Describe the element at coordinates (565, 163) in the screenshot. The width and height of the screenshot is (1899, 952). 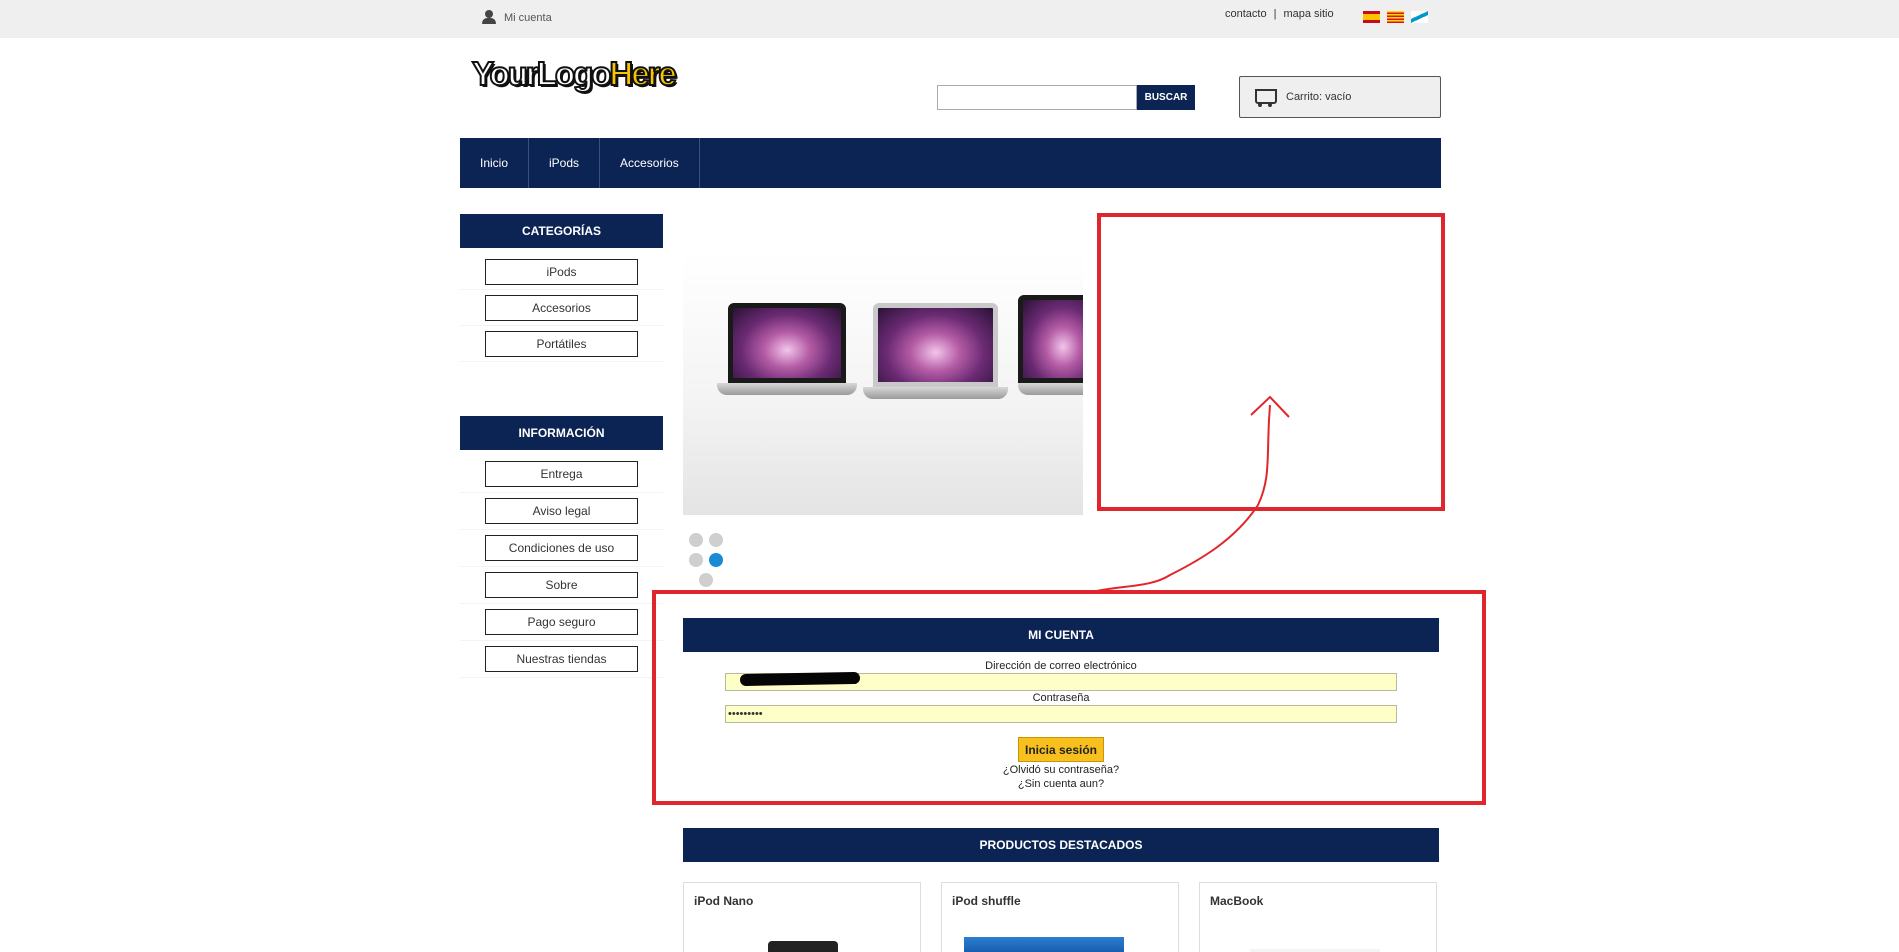
I see `nav-item-ipods: iPods` at that location.